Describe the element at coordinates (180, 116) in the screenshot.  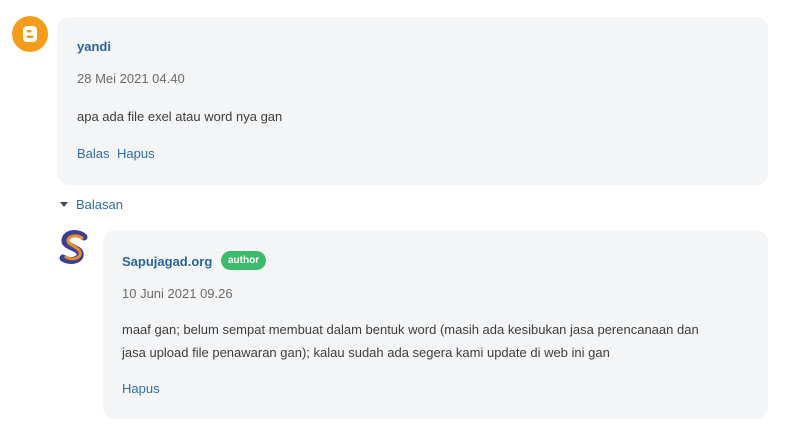
I see `comment-text: apa ada file exel atau word nya gan` at that location.